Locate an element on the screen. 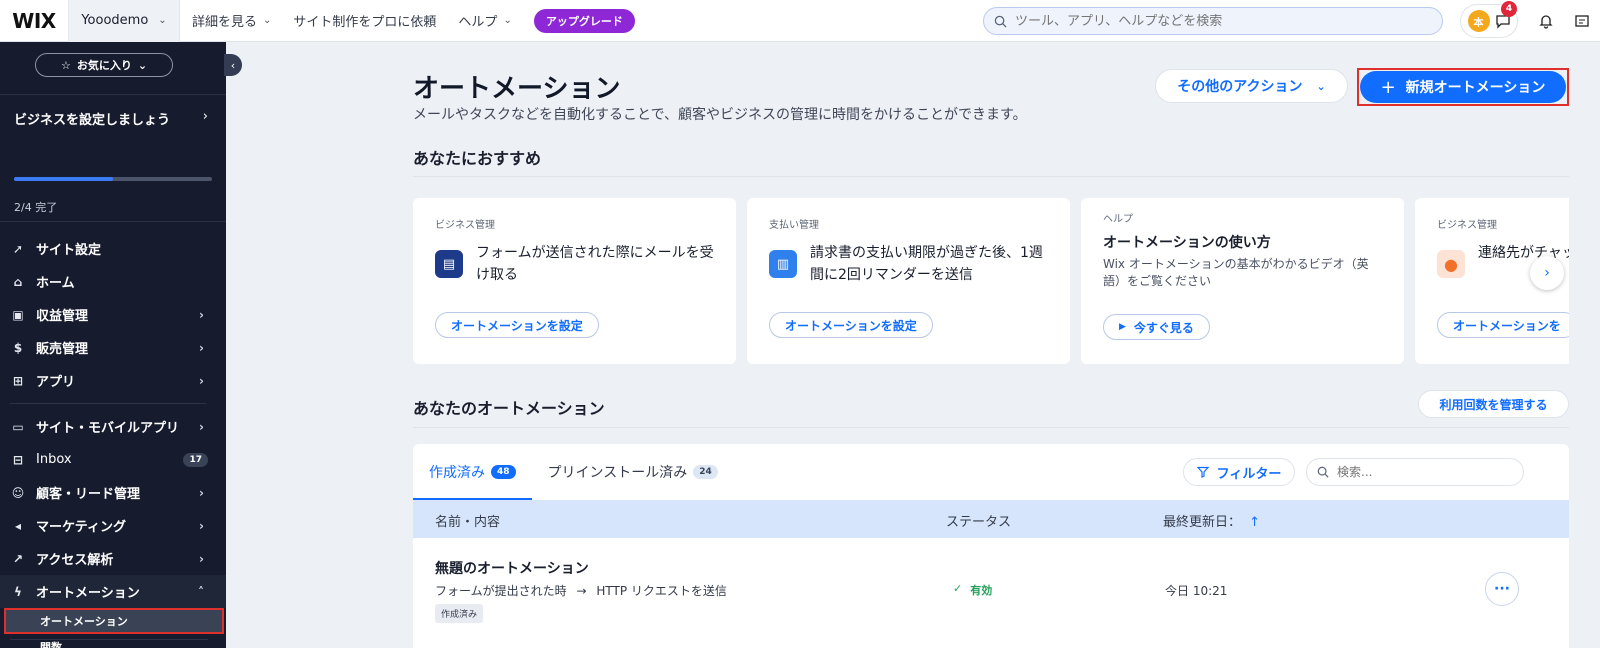 The width and height of the screenshot is (1600, 648). tab-label: プリインストール済み is located at coordinates (617, 473).